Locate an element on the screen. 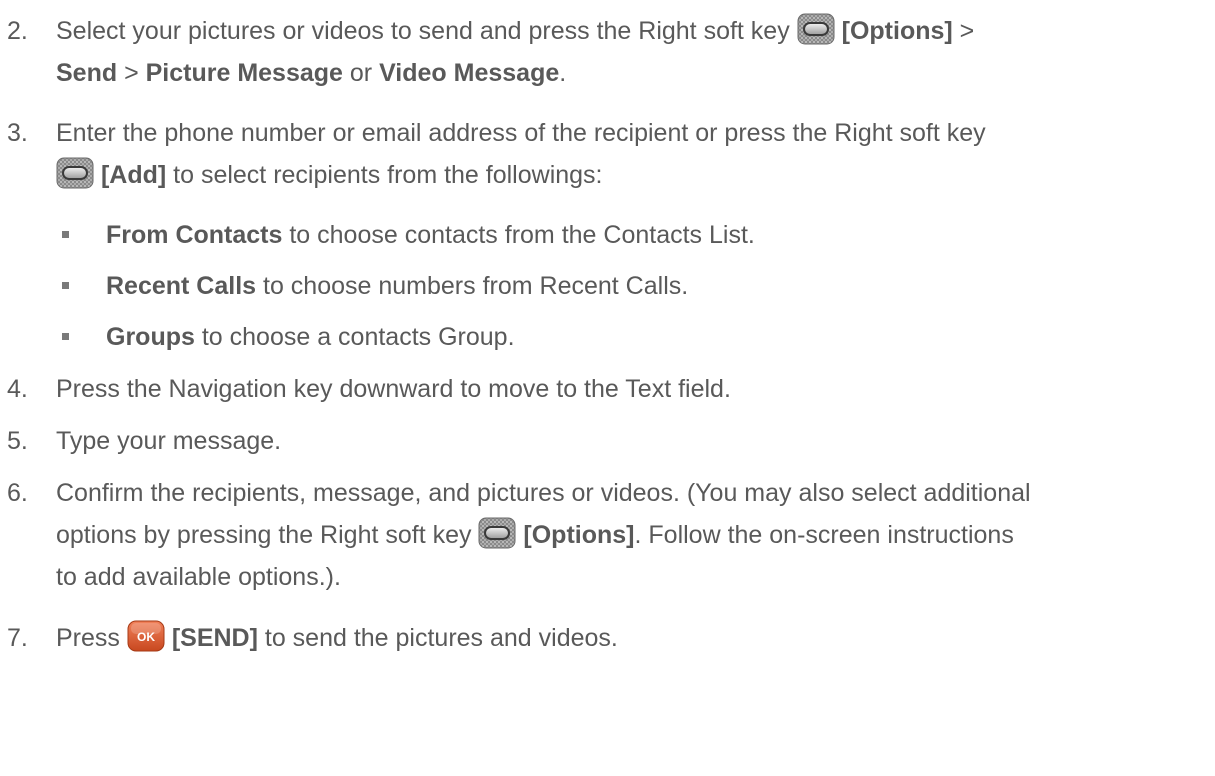  step-text: or is located at coordinates (361, 73).